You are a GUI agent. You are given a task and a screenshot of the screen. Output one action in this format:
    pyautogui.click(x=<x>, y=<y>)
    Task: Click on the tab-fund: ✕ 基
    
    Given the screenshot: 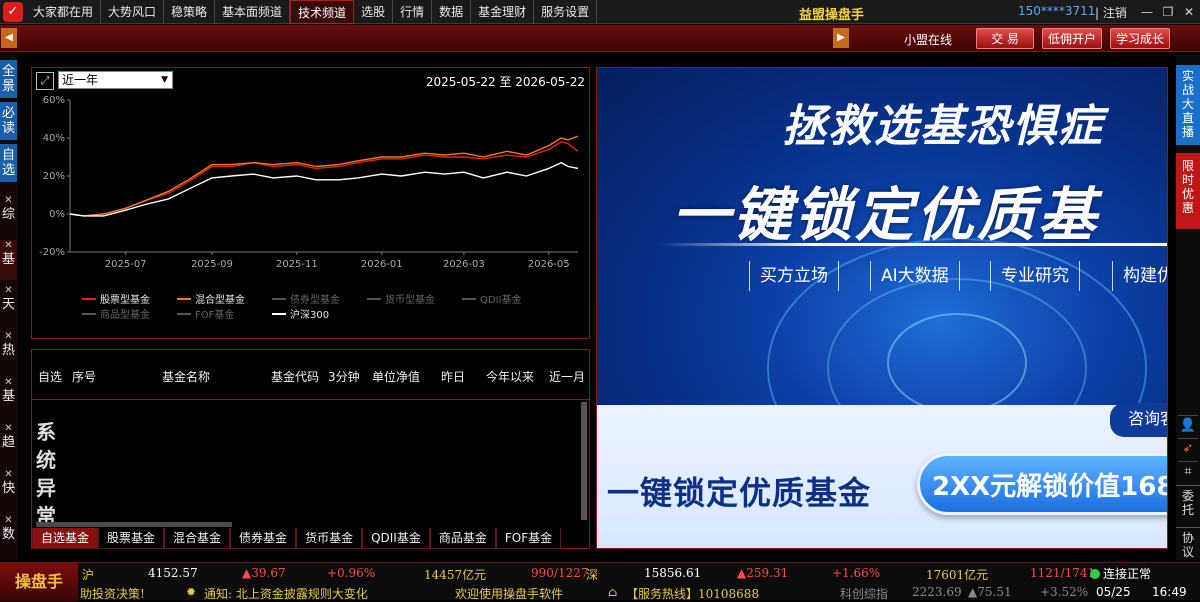 What is the action you would take?
    pyautogui.click(x=8, y=260)
    